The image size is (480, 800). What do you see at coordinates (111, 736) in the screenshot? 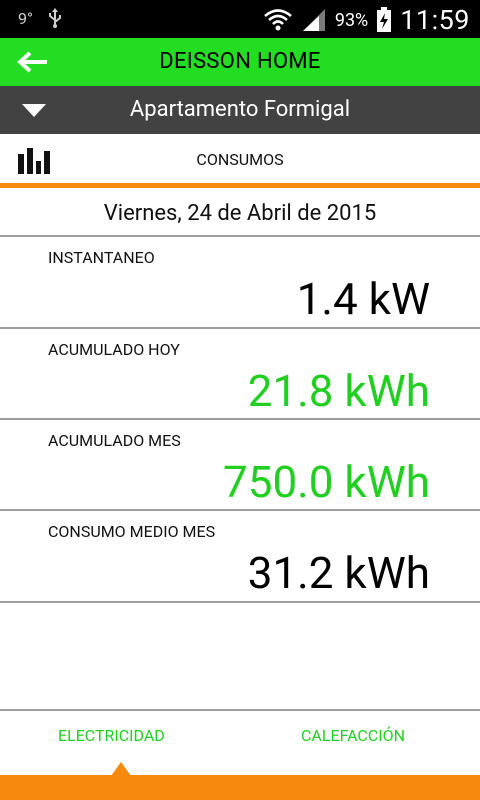
I see `tab-electricidad: ELECTRICIDAD` at bounding box center [111, 736].